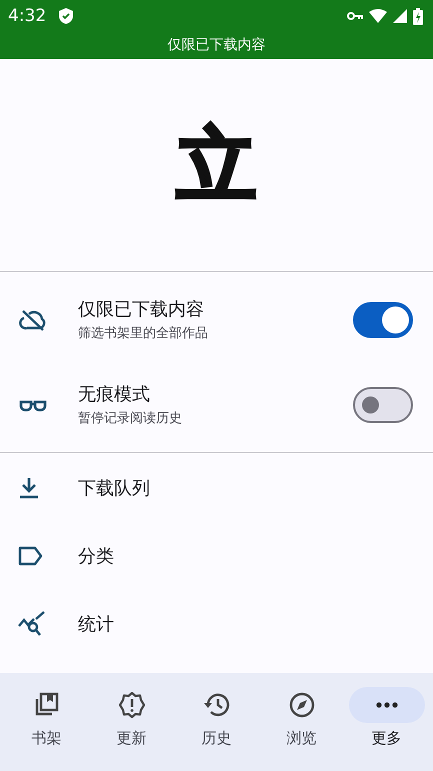 The image size is (433, 771). I want to click on more-icon, so click(387, 705).